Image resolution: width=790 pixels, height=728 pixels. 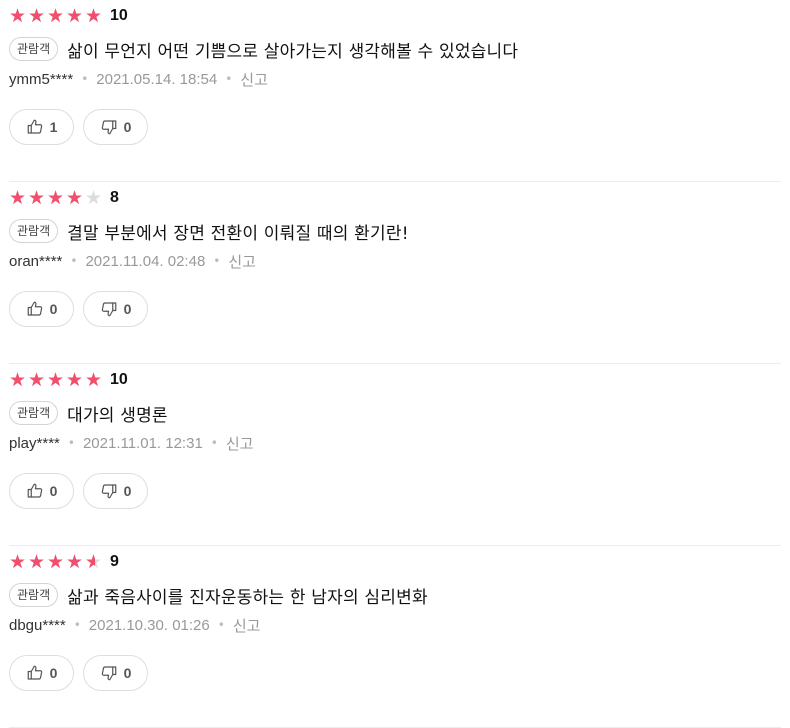 I want to click on review-meta: dbgu**** • 2021.10.30. 01:26 • 신고, so click(x=134, y=625).